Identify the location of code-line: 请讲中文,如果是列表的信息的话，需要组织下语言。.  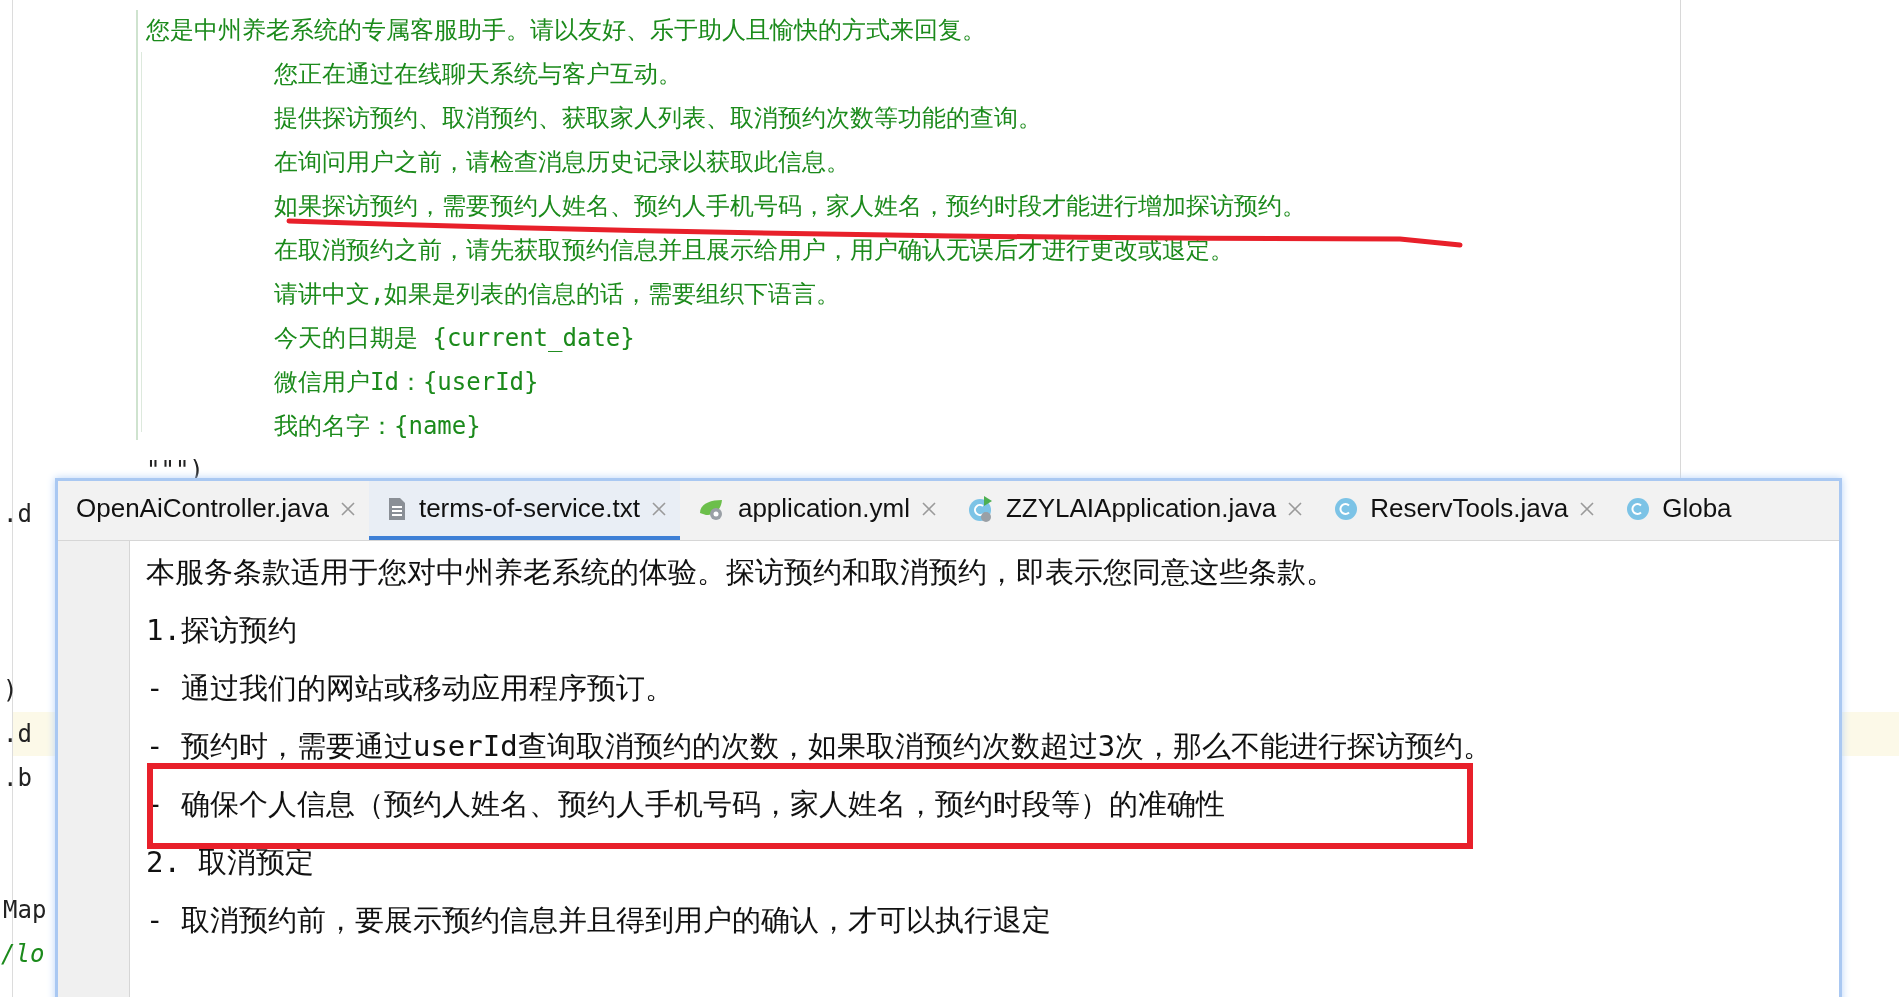
(557, 294).